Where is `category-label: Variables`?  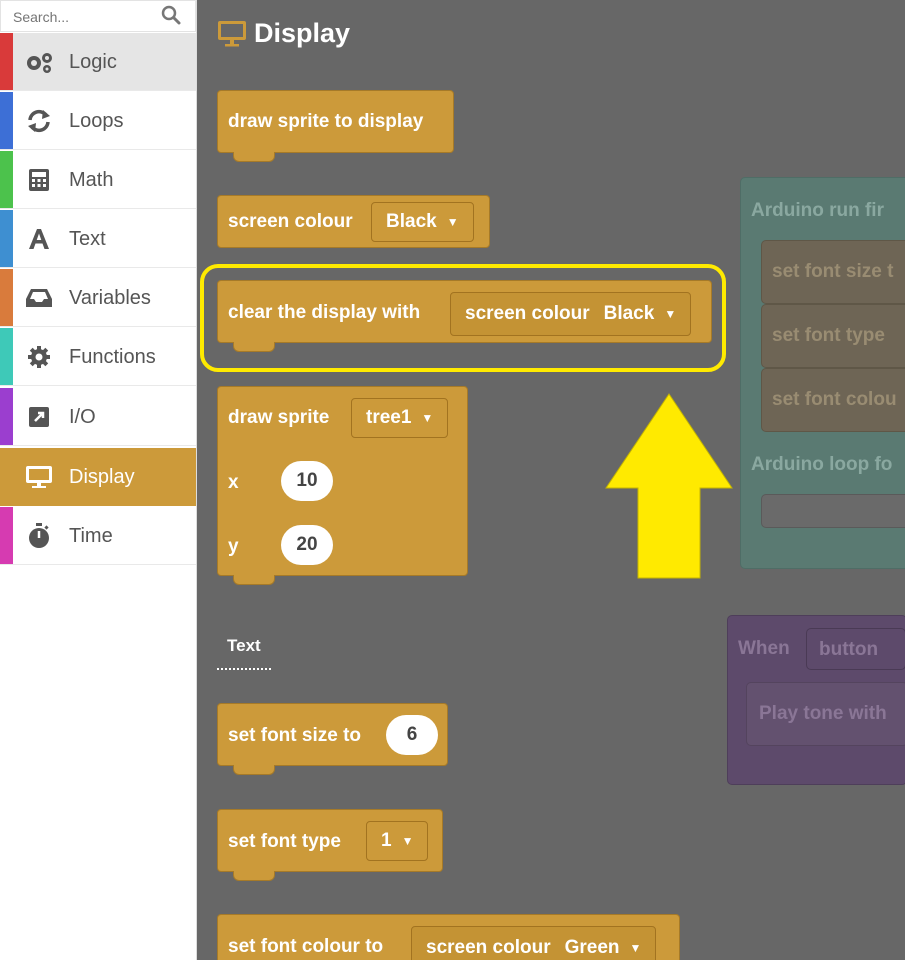 category-label: Variables is located at coordinates (110, 298).